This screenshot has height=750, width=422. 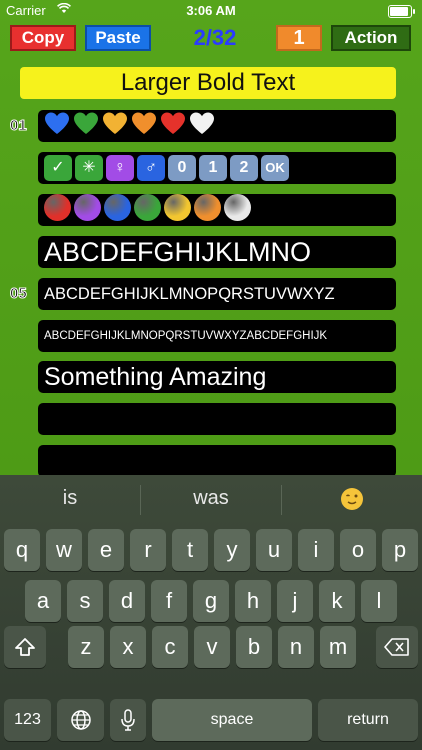 I want to click on key-f: f, so click(x=169, y=601).